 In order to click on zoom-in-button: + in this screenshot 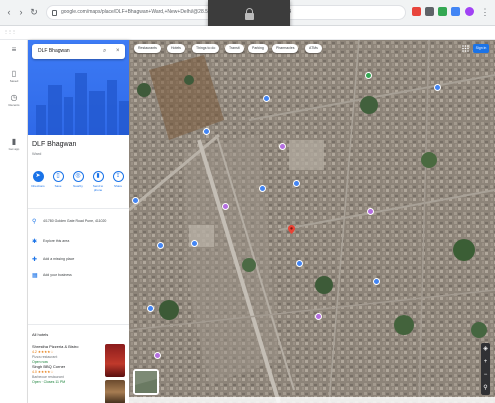, I will do `click(485, 362)`.